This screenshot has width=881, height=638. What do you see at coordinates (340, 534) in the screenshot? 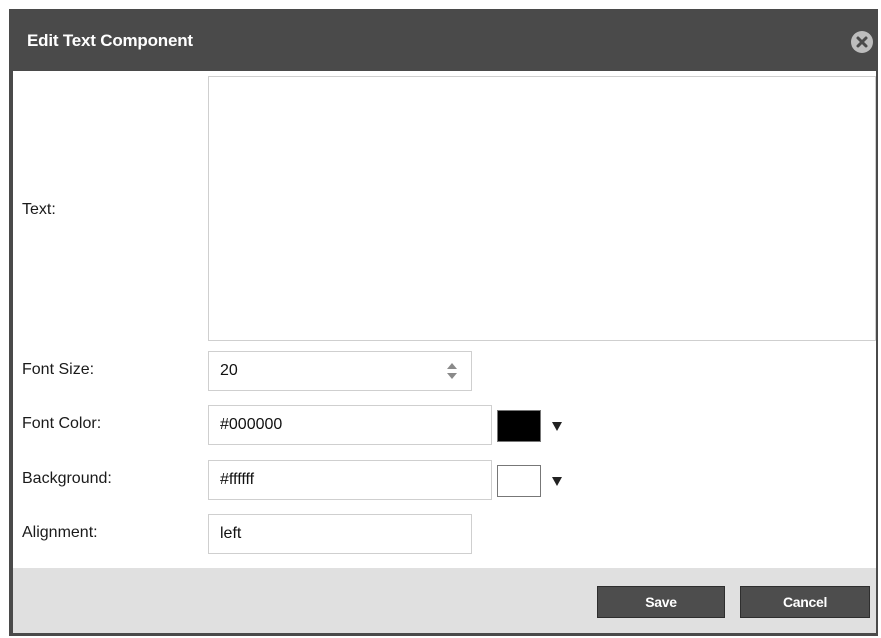
I see `alignment-input` at bounding box center [340, 534].